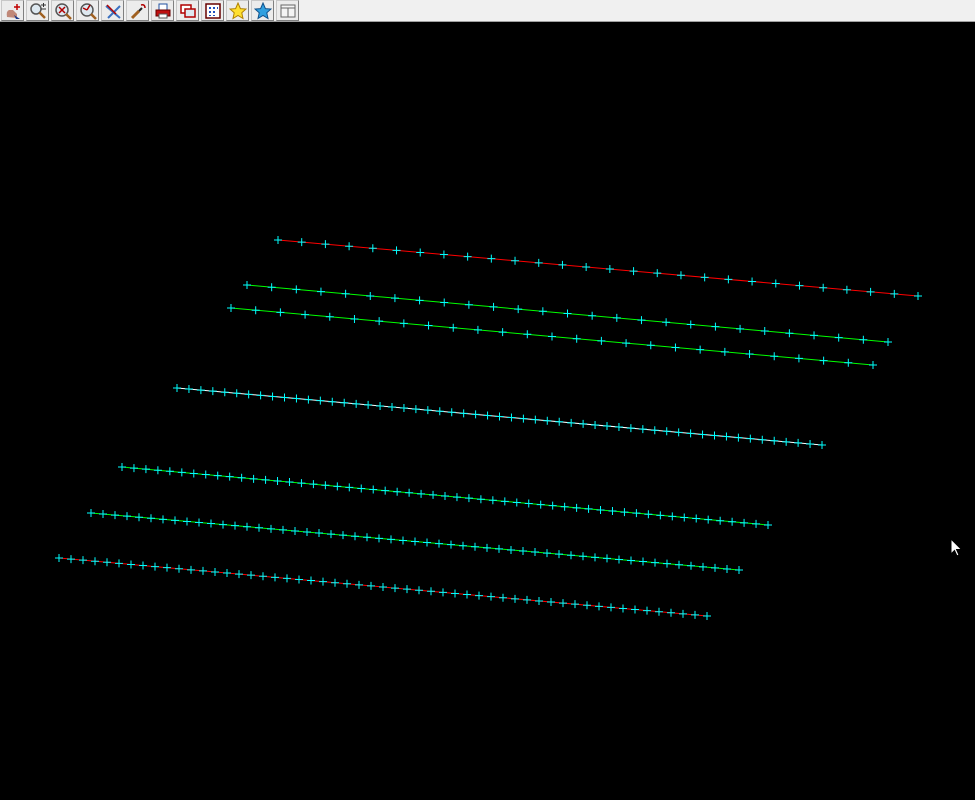 This screenshot has height=800, width=975. I want to click on favorite-blue-button, so click(262, 10).